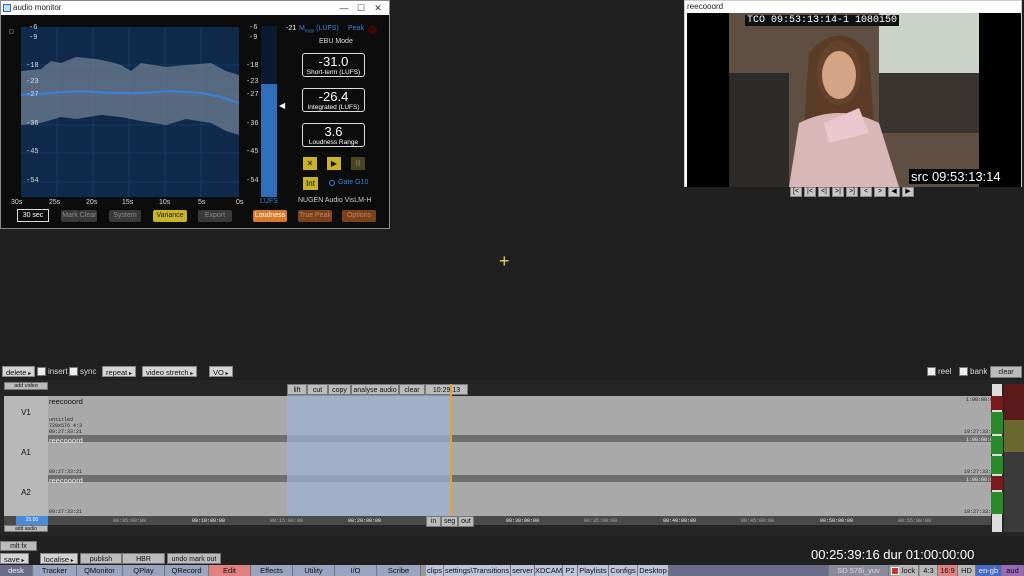 The height and width of the screenshot is (576, 1024). I want to click on go-end-button: >], so click(852, 192).